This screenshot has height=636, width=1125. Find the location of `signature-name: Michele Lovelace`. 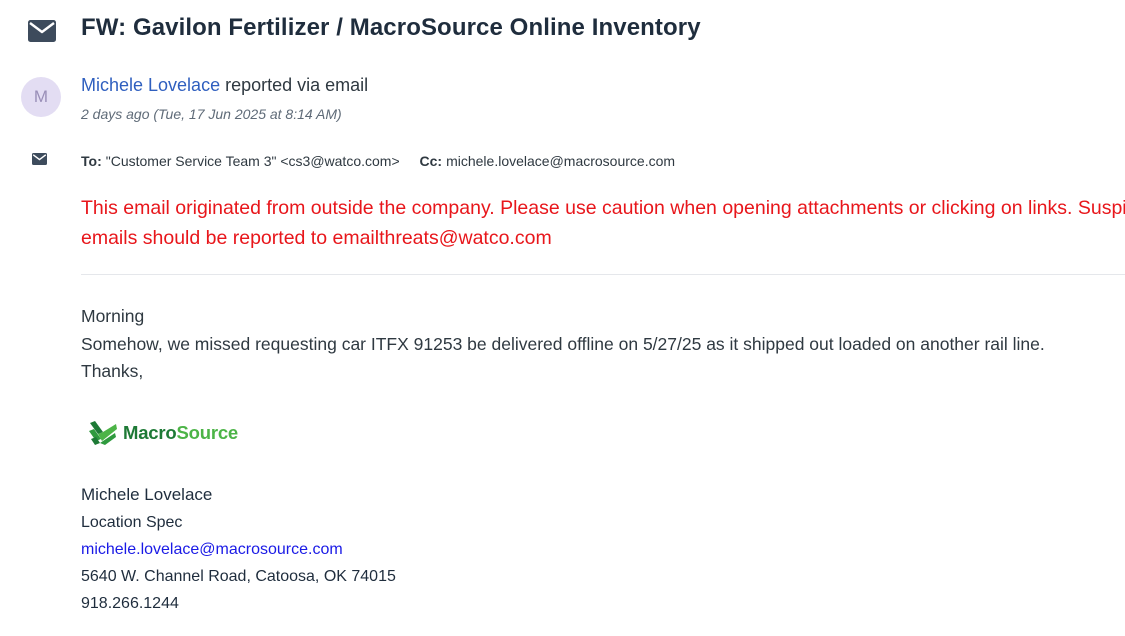

signature-name: Michele Lovelace is located at coordinates (147, 494).